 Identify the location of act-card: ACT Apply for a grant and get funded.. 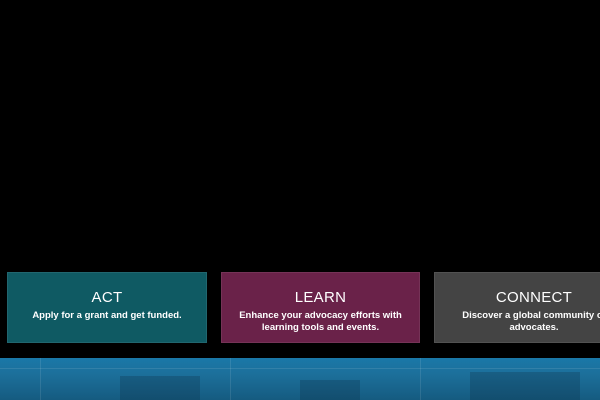
(107, 307).